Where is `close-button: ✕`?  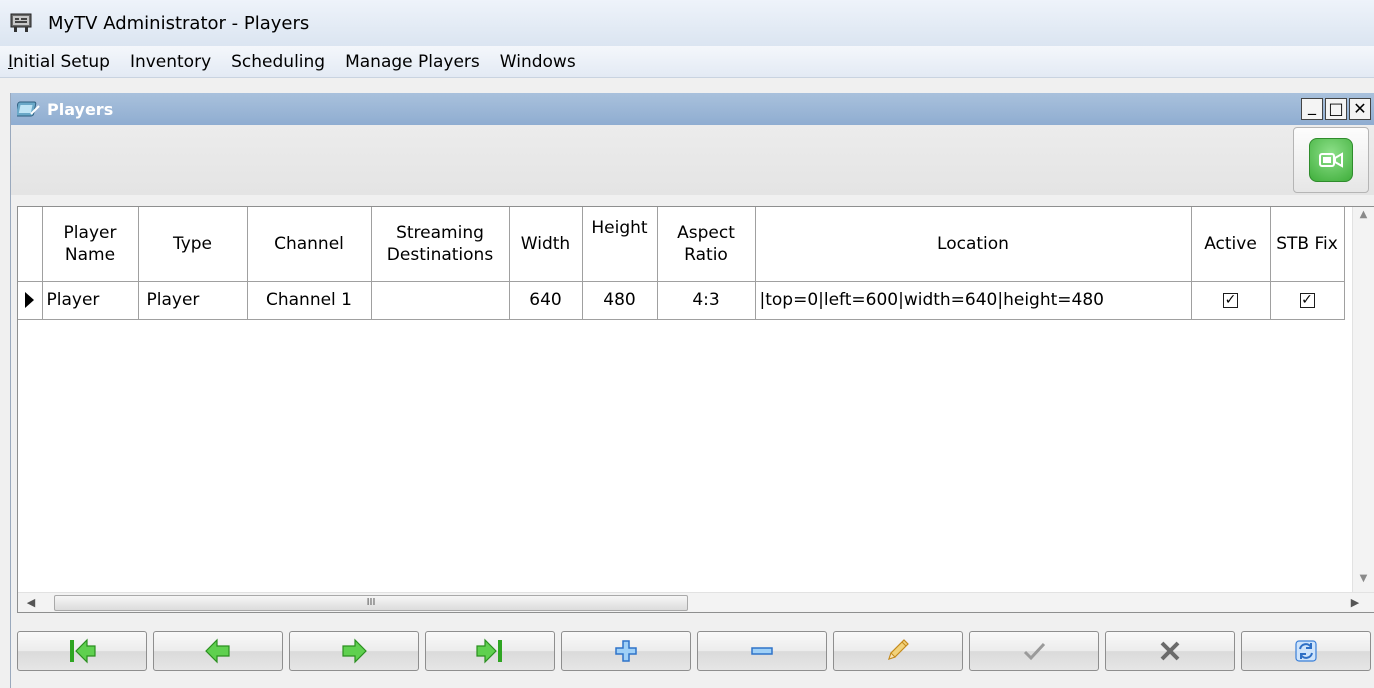
close-button: ✕ is located at coordinates (1360, 109).